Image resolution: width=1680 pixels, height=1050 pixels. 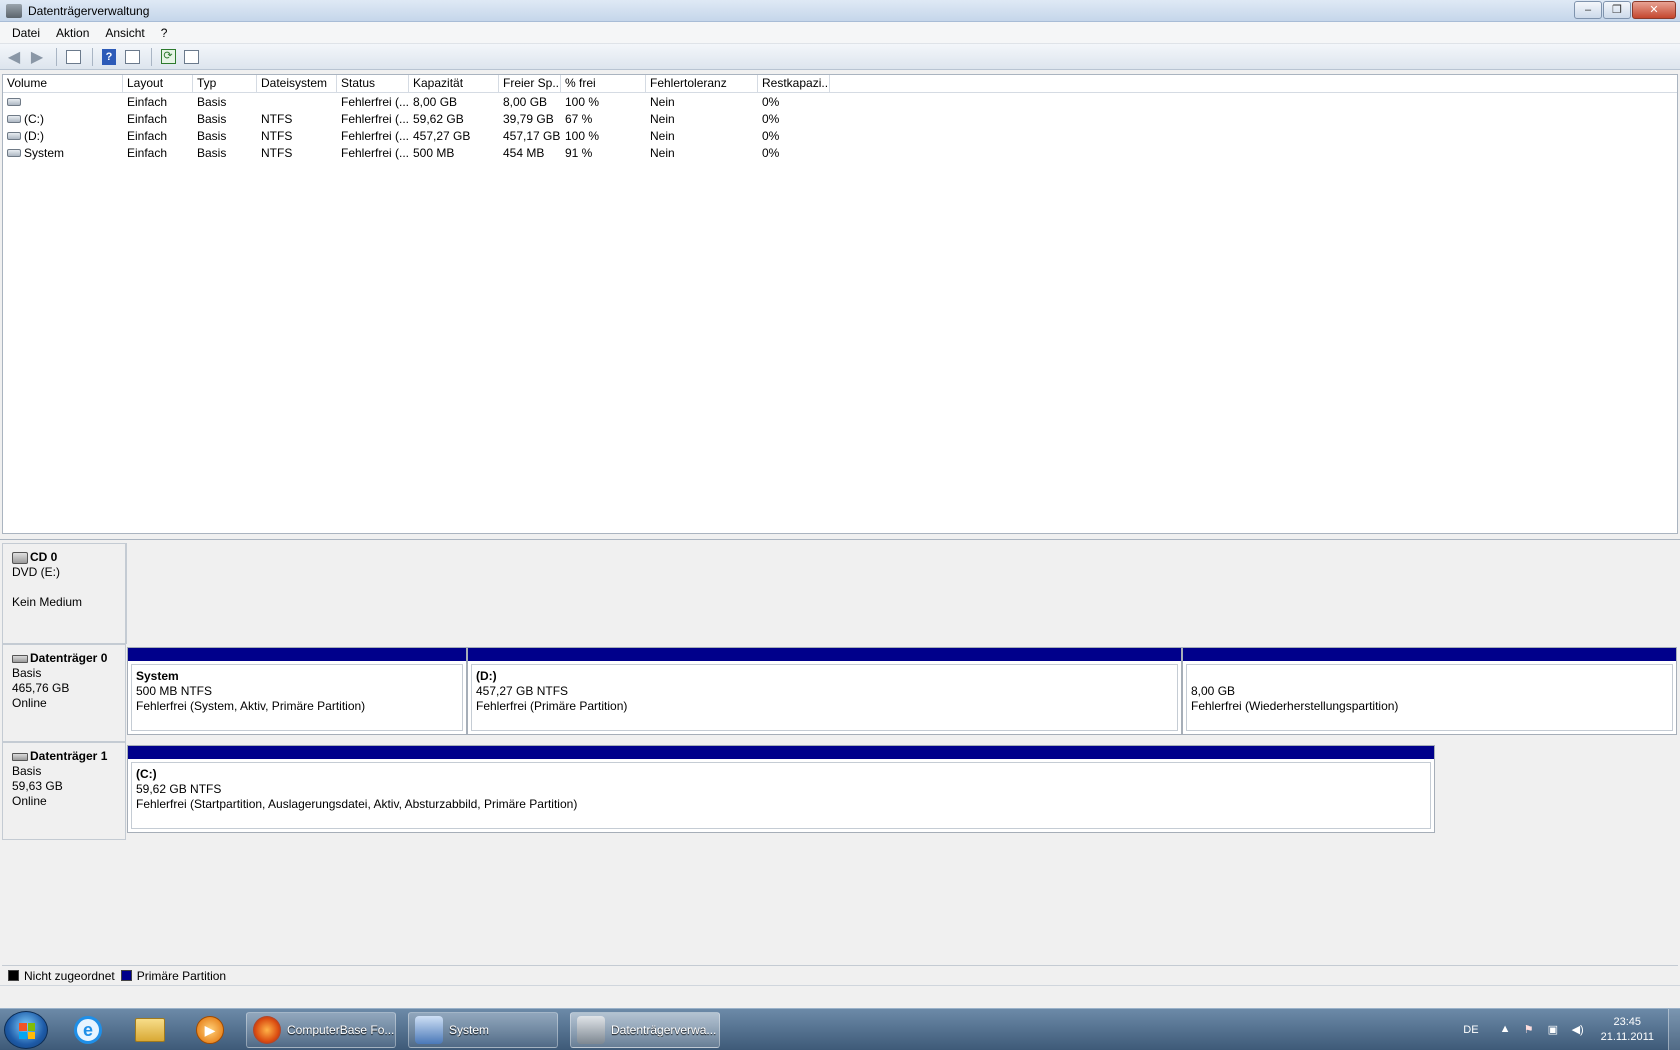 I want to click on minimize-button: –, so click(x=1588, y=10).